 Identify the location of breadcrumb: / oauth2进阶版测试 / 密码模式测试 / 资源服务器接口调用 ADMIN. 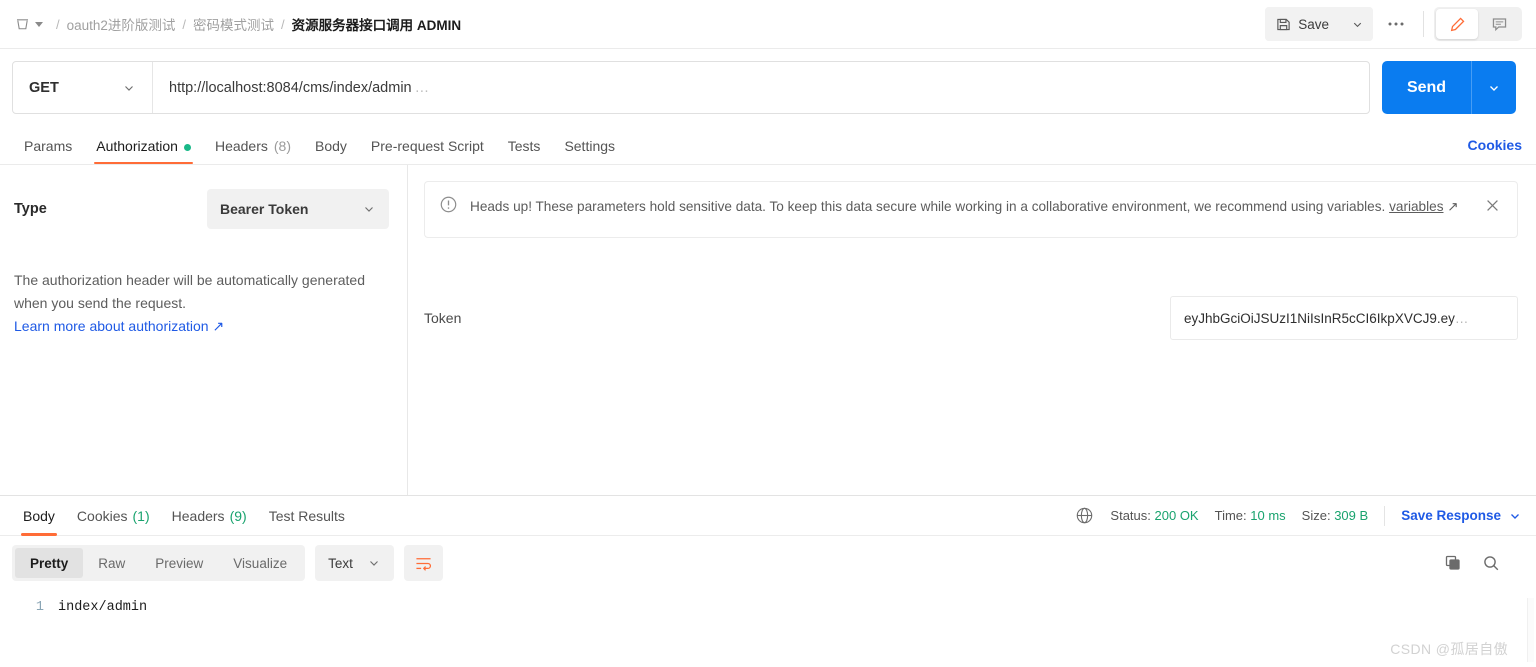
(255, 24).